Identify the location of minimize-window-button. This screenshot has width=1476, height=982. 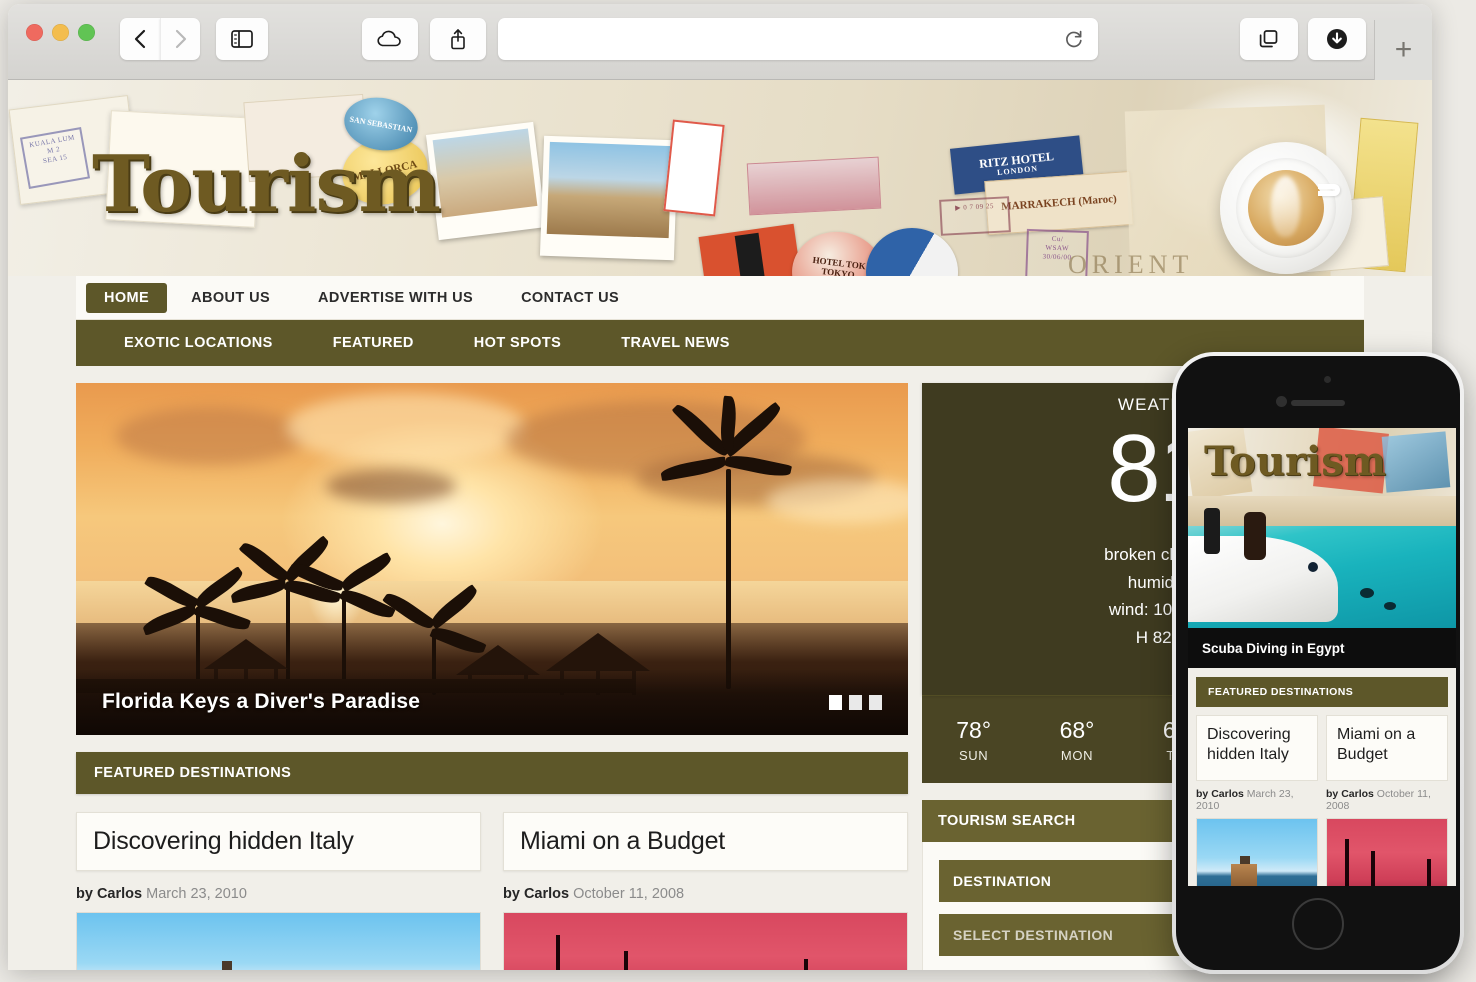
(60, 32).